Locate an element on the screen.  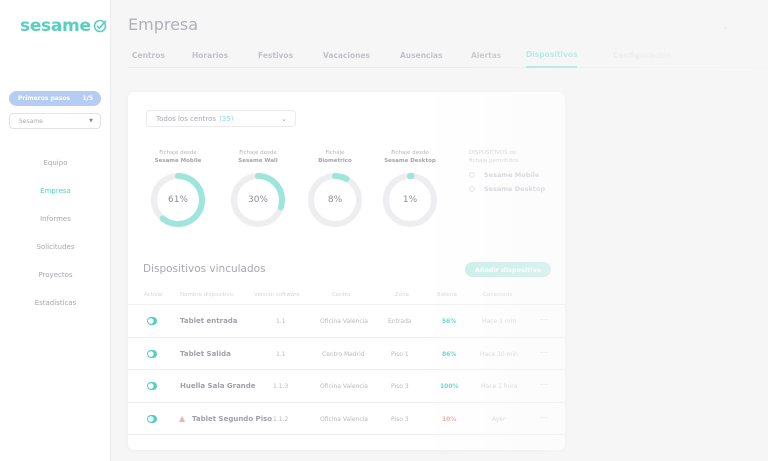
col-header-zona: Zona is located at coordinates (402, 295).